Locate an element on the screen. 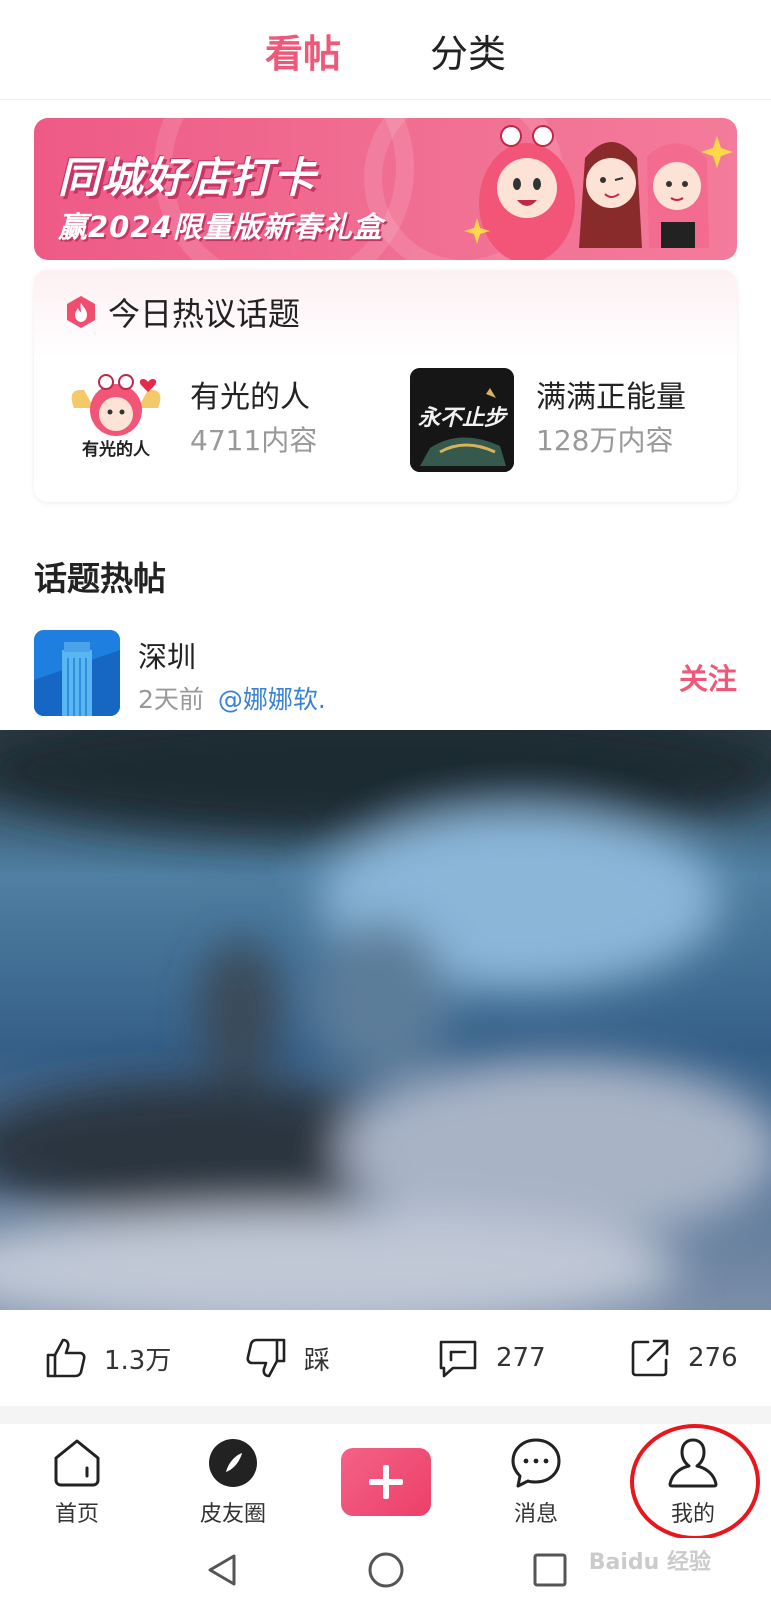 Image resolution: width=771 pixels, height=1600 pixels. publish-button is located at coordinates (386, 1482).